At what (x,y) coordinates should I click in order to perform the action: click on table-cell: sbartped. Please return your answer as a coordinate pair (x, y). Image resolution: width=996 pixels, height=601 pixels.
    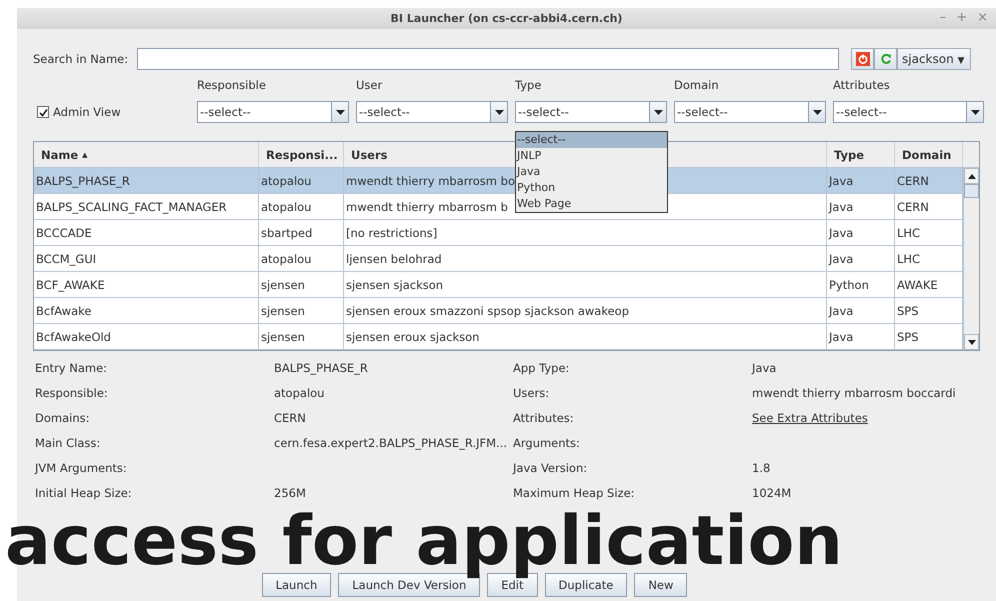
    Looking at the image, I should click on (301, 232).